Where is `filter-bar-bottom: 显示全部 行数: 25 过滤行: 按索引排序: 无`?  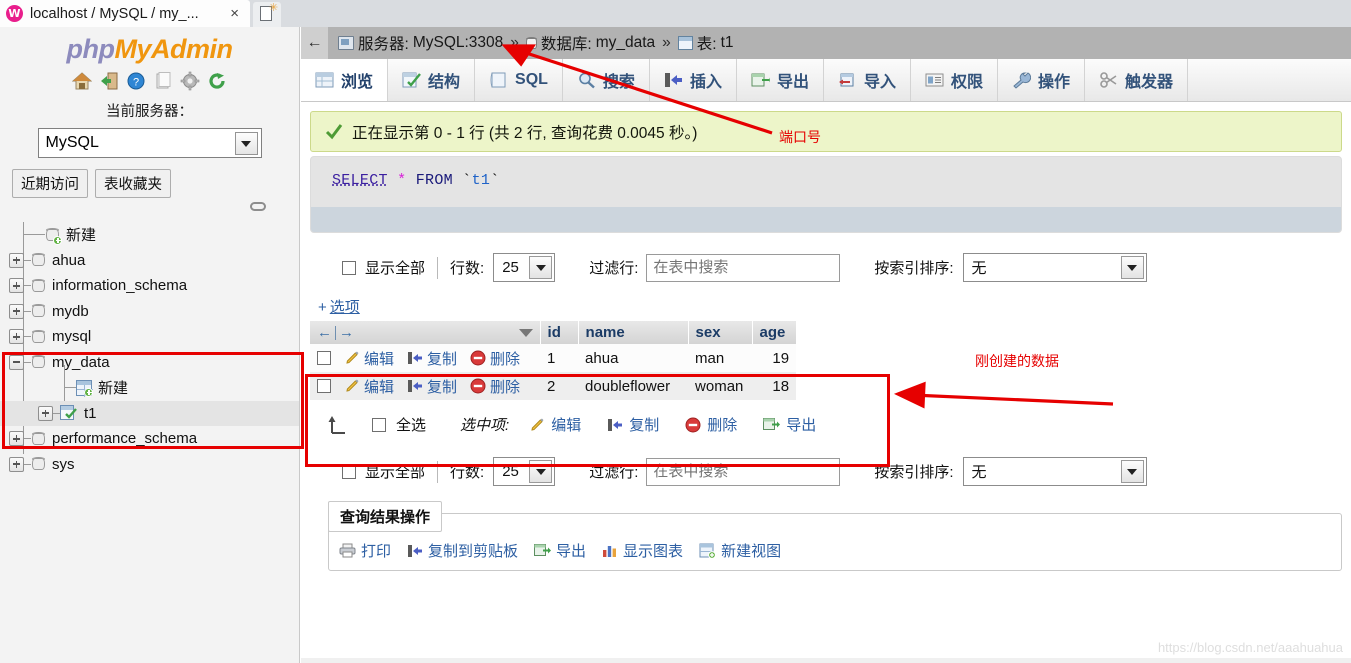
filter-bar-bottom: 显示全部 行数: 25 过滤行: 按索引排序: 无 is located at coordinates (826, 471).